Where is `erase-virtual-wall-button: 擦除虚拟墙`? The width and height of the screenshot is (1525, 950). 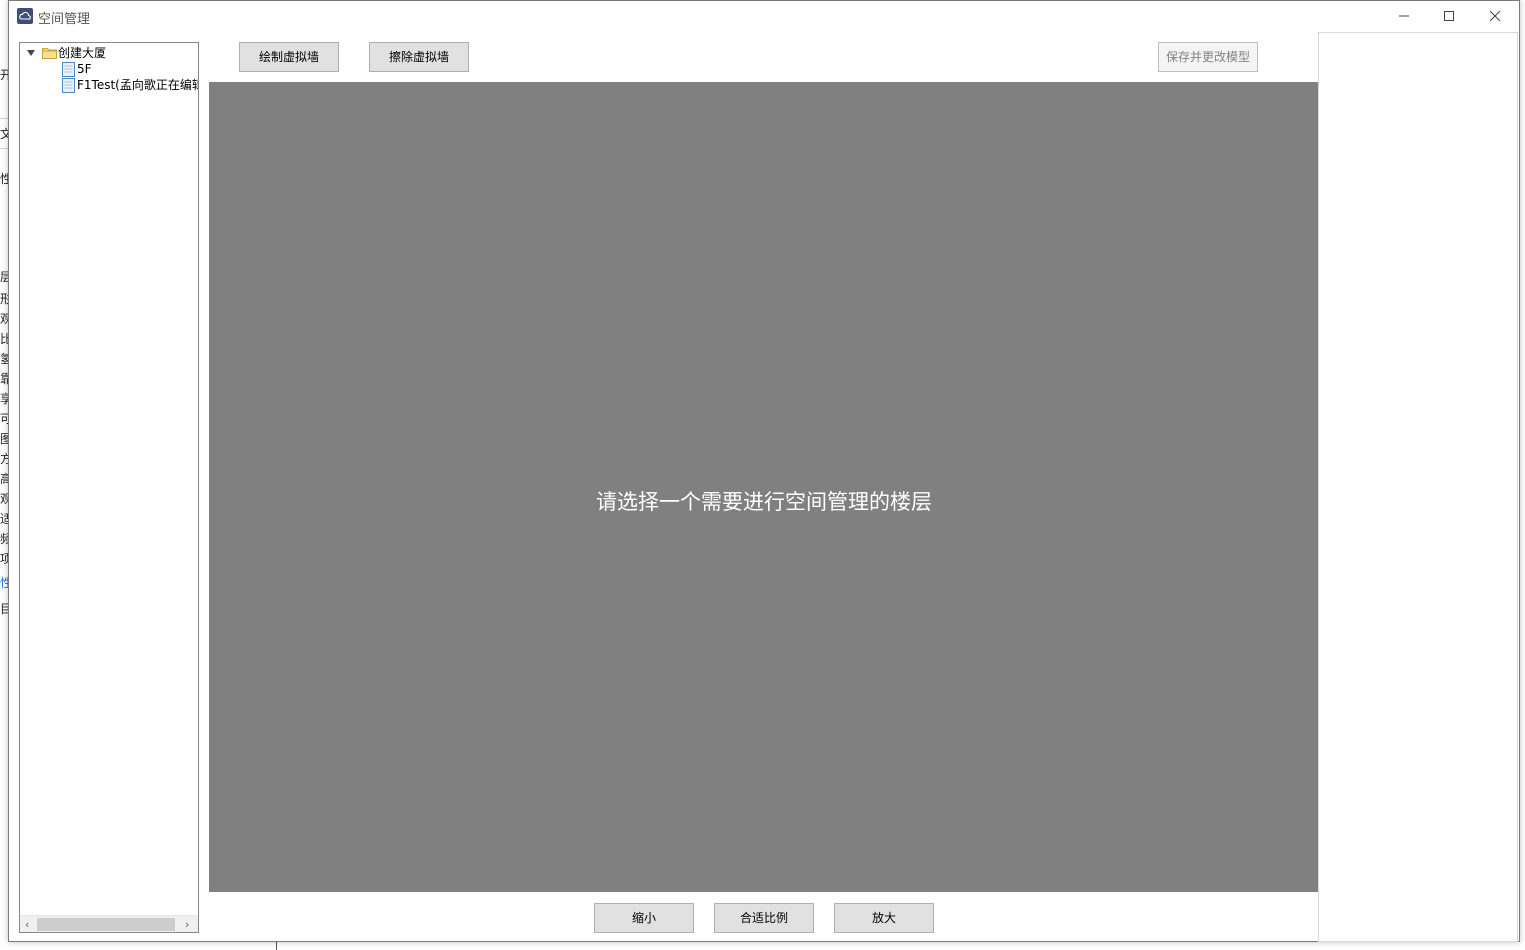 erase-virtual-wall-button: 擦除虚拟墙 is located at coordinates (419, 57).